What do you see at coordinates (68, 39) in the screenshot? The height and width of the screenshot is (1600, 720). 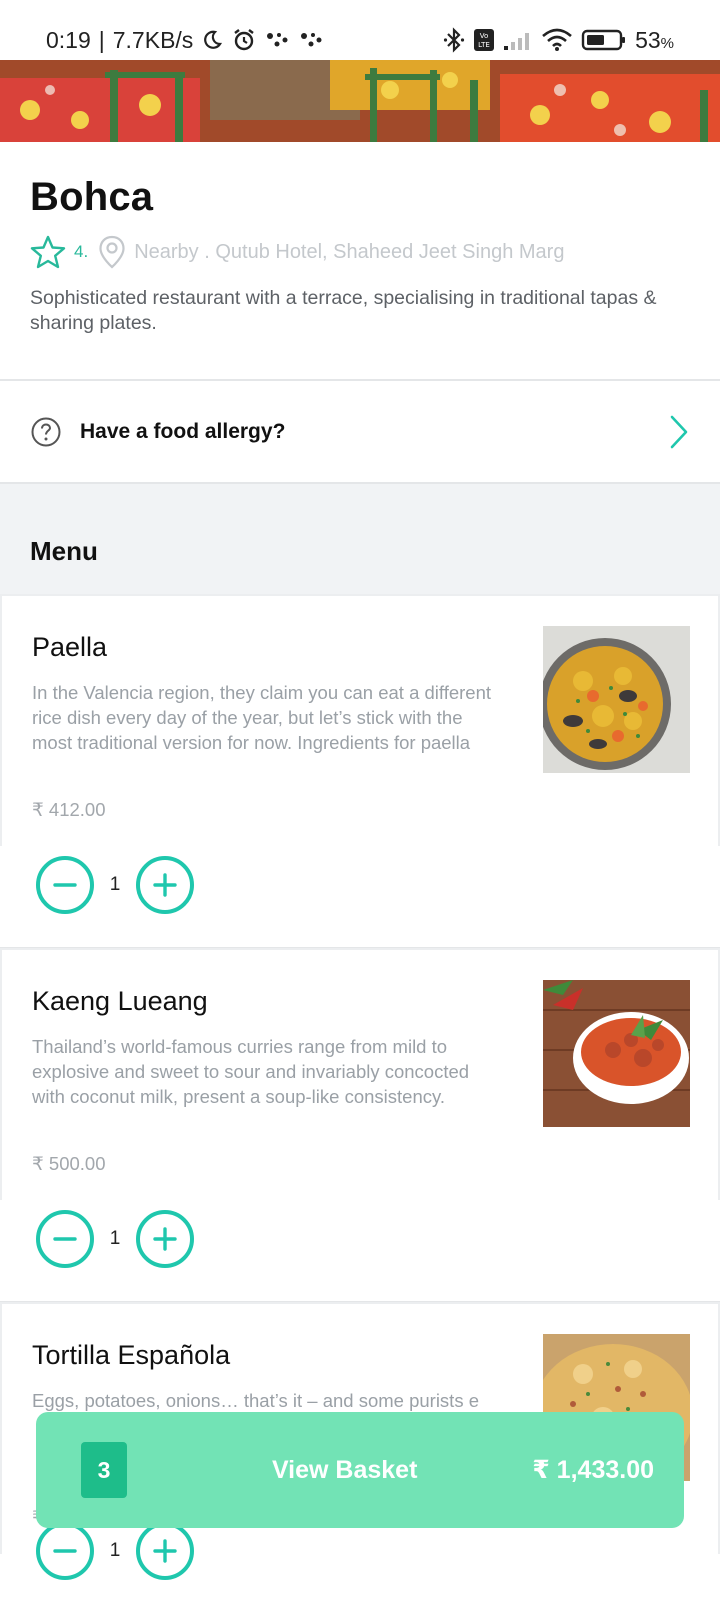 I see `status-time: 0:19` at bounding box center [68, 39].